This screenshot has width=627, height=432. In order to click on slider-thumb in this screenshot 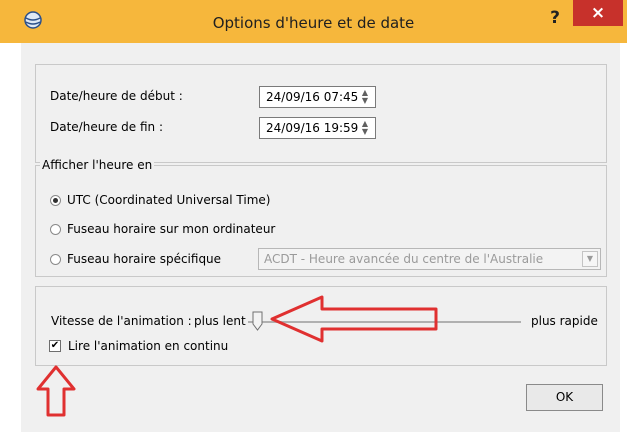, I will do `click(257, 321)`.